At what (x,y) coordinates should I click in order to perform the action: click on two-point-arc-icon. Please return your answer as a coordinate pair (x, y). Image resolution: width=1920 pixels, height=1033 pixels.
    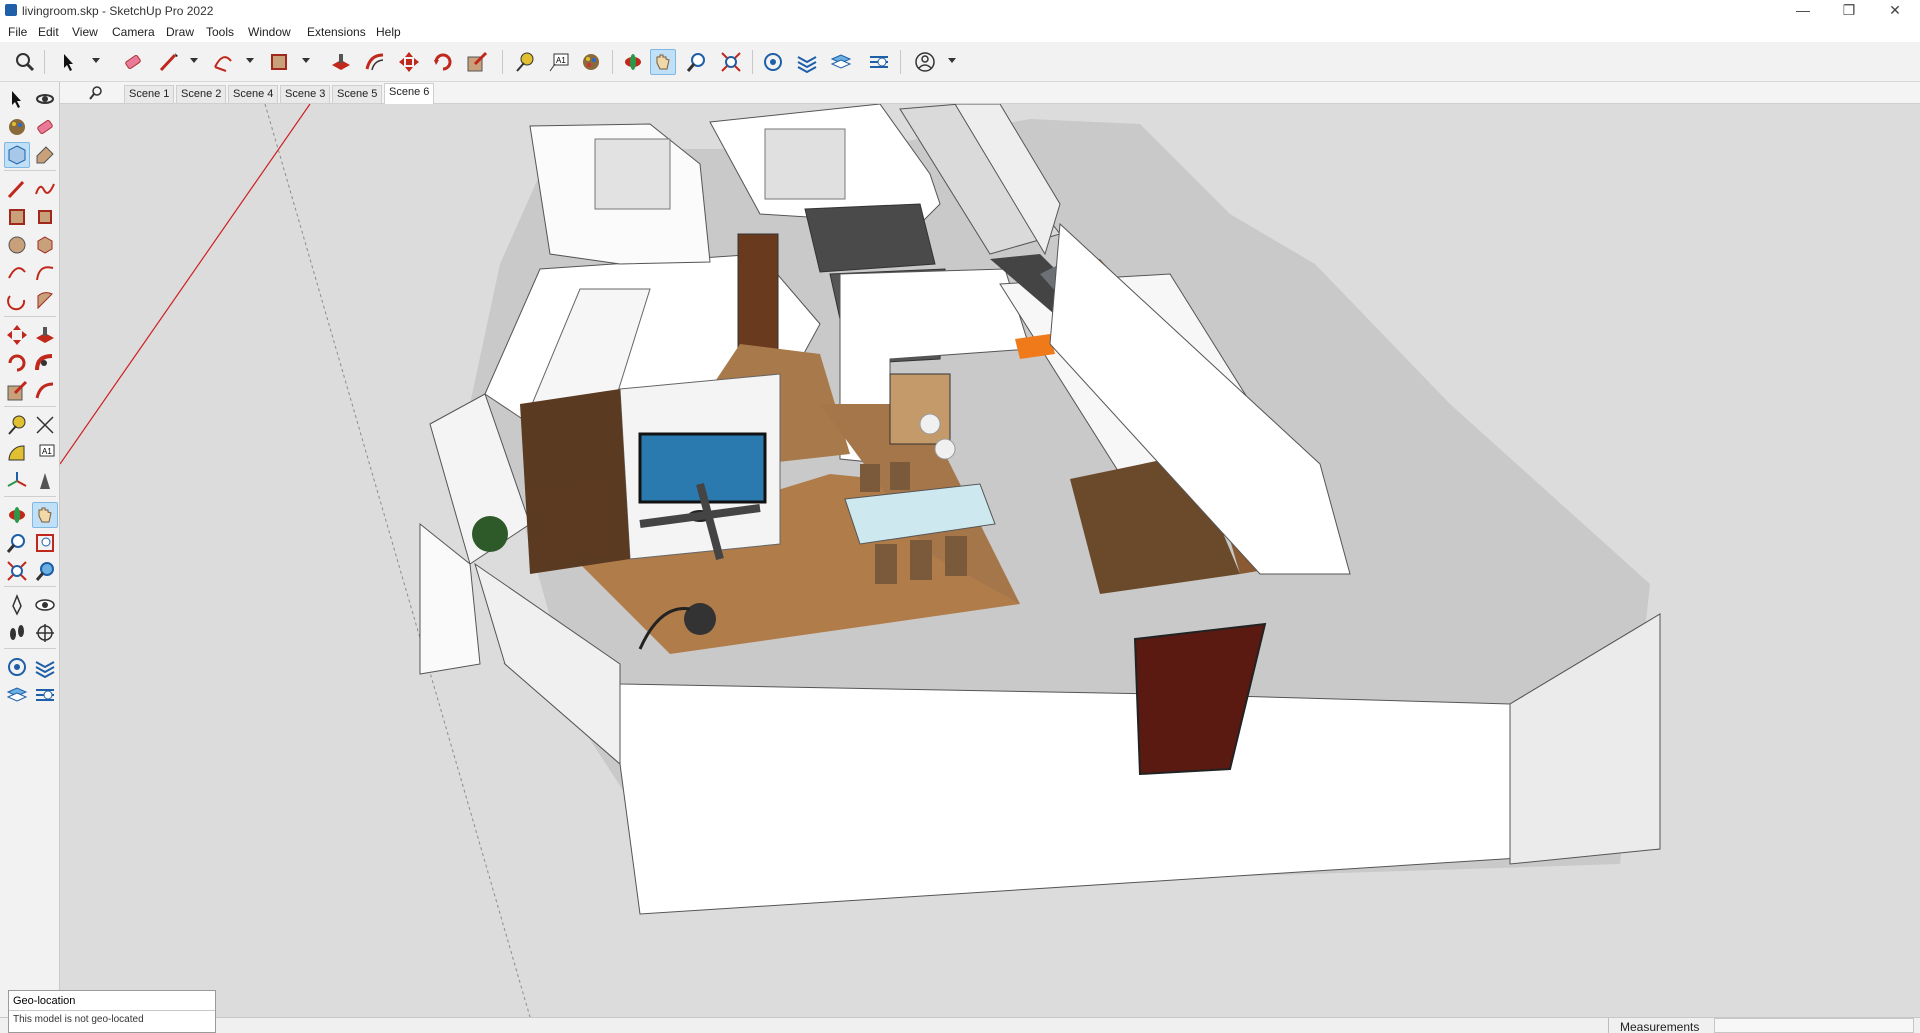
    Looking at the image, I should click on (45, 273).